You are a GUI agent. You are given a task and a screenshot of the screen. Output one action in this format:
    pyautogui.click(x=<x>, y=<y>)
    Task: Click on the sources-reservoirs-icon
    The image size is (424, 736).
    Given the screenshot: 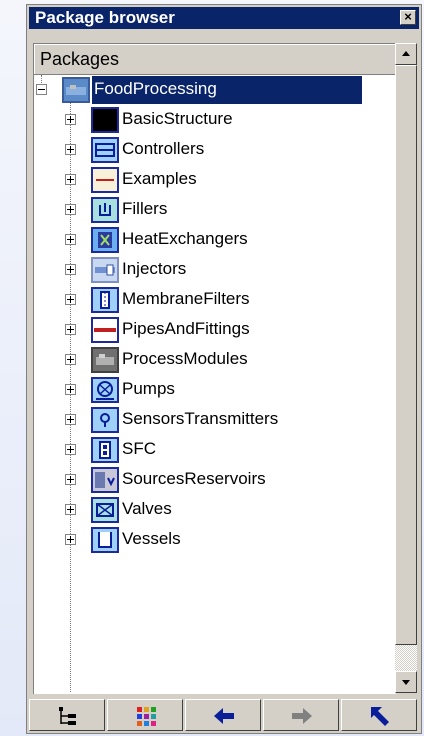 What is the action you would take?
    pyautogui.click(x=105, y=480)
    